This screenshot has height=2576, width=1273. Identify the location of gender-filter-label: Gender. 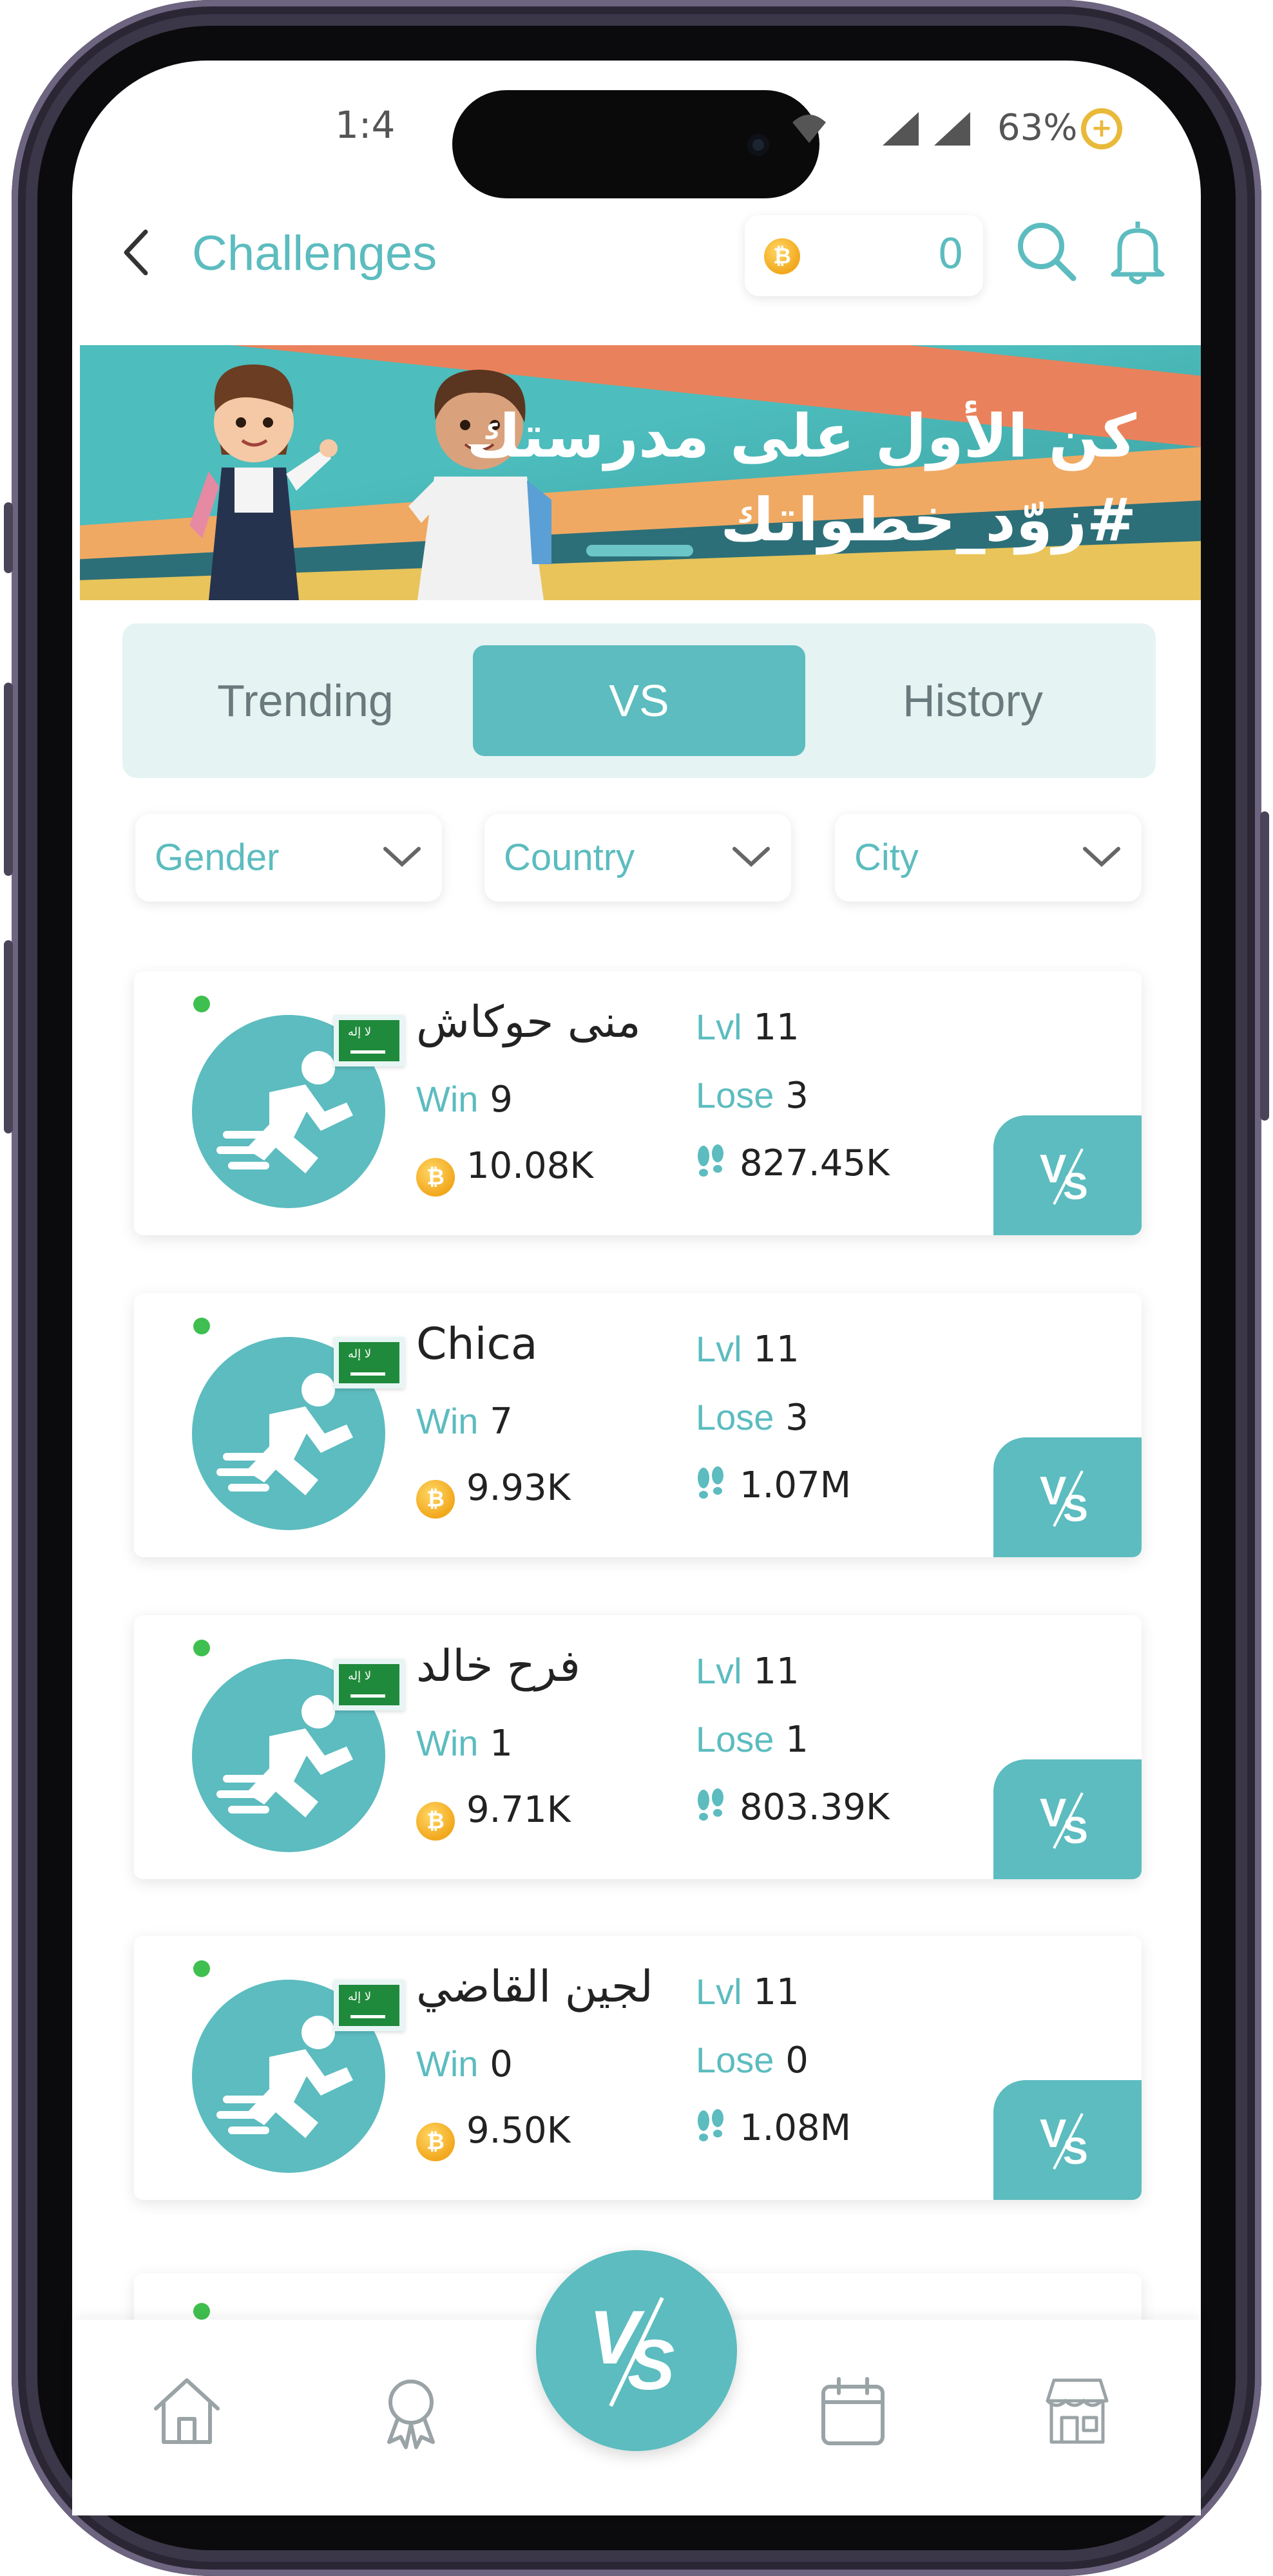
(218, 857).